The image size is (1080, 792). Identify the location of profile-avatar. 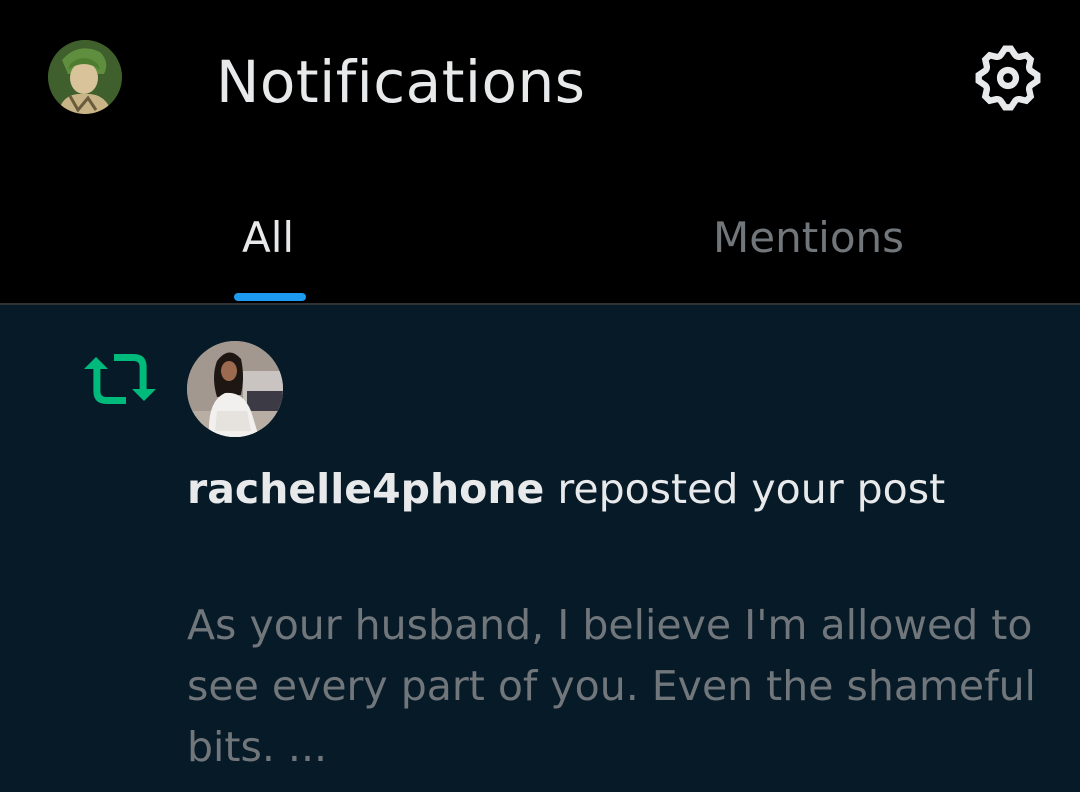
(85, 77).